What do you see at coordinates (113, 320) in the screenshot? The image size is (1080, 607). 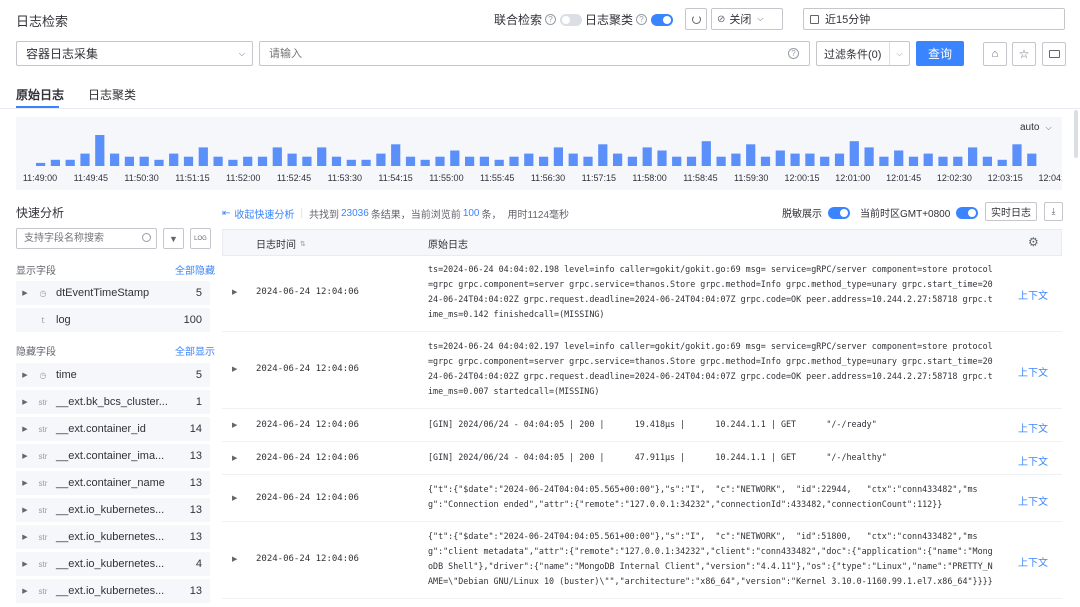 I see `field-row: t log 100` at bounding box center [113, 320].